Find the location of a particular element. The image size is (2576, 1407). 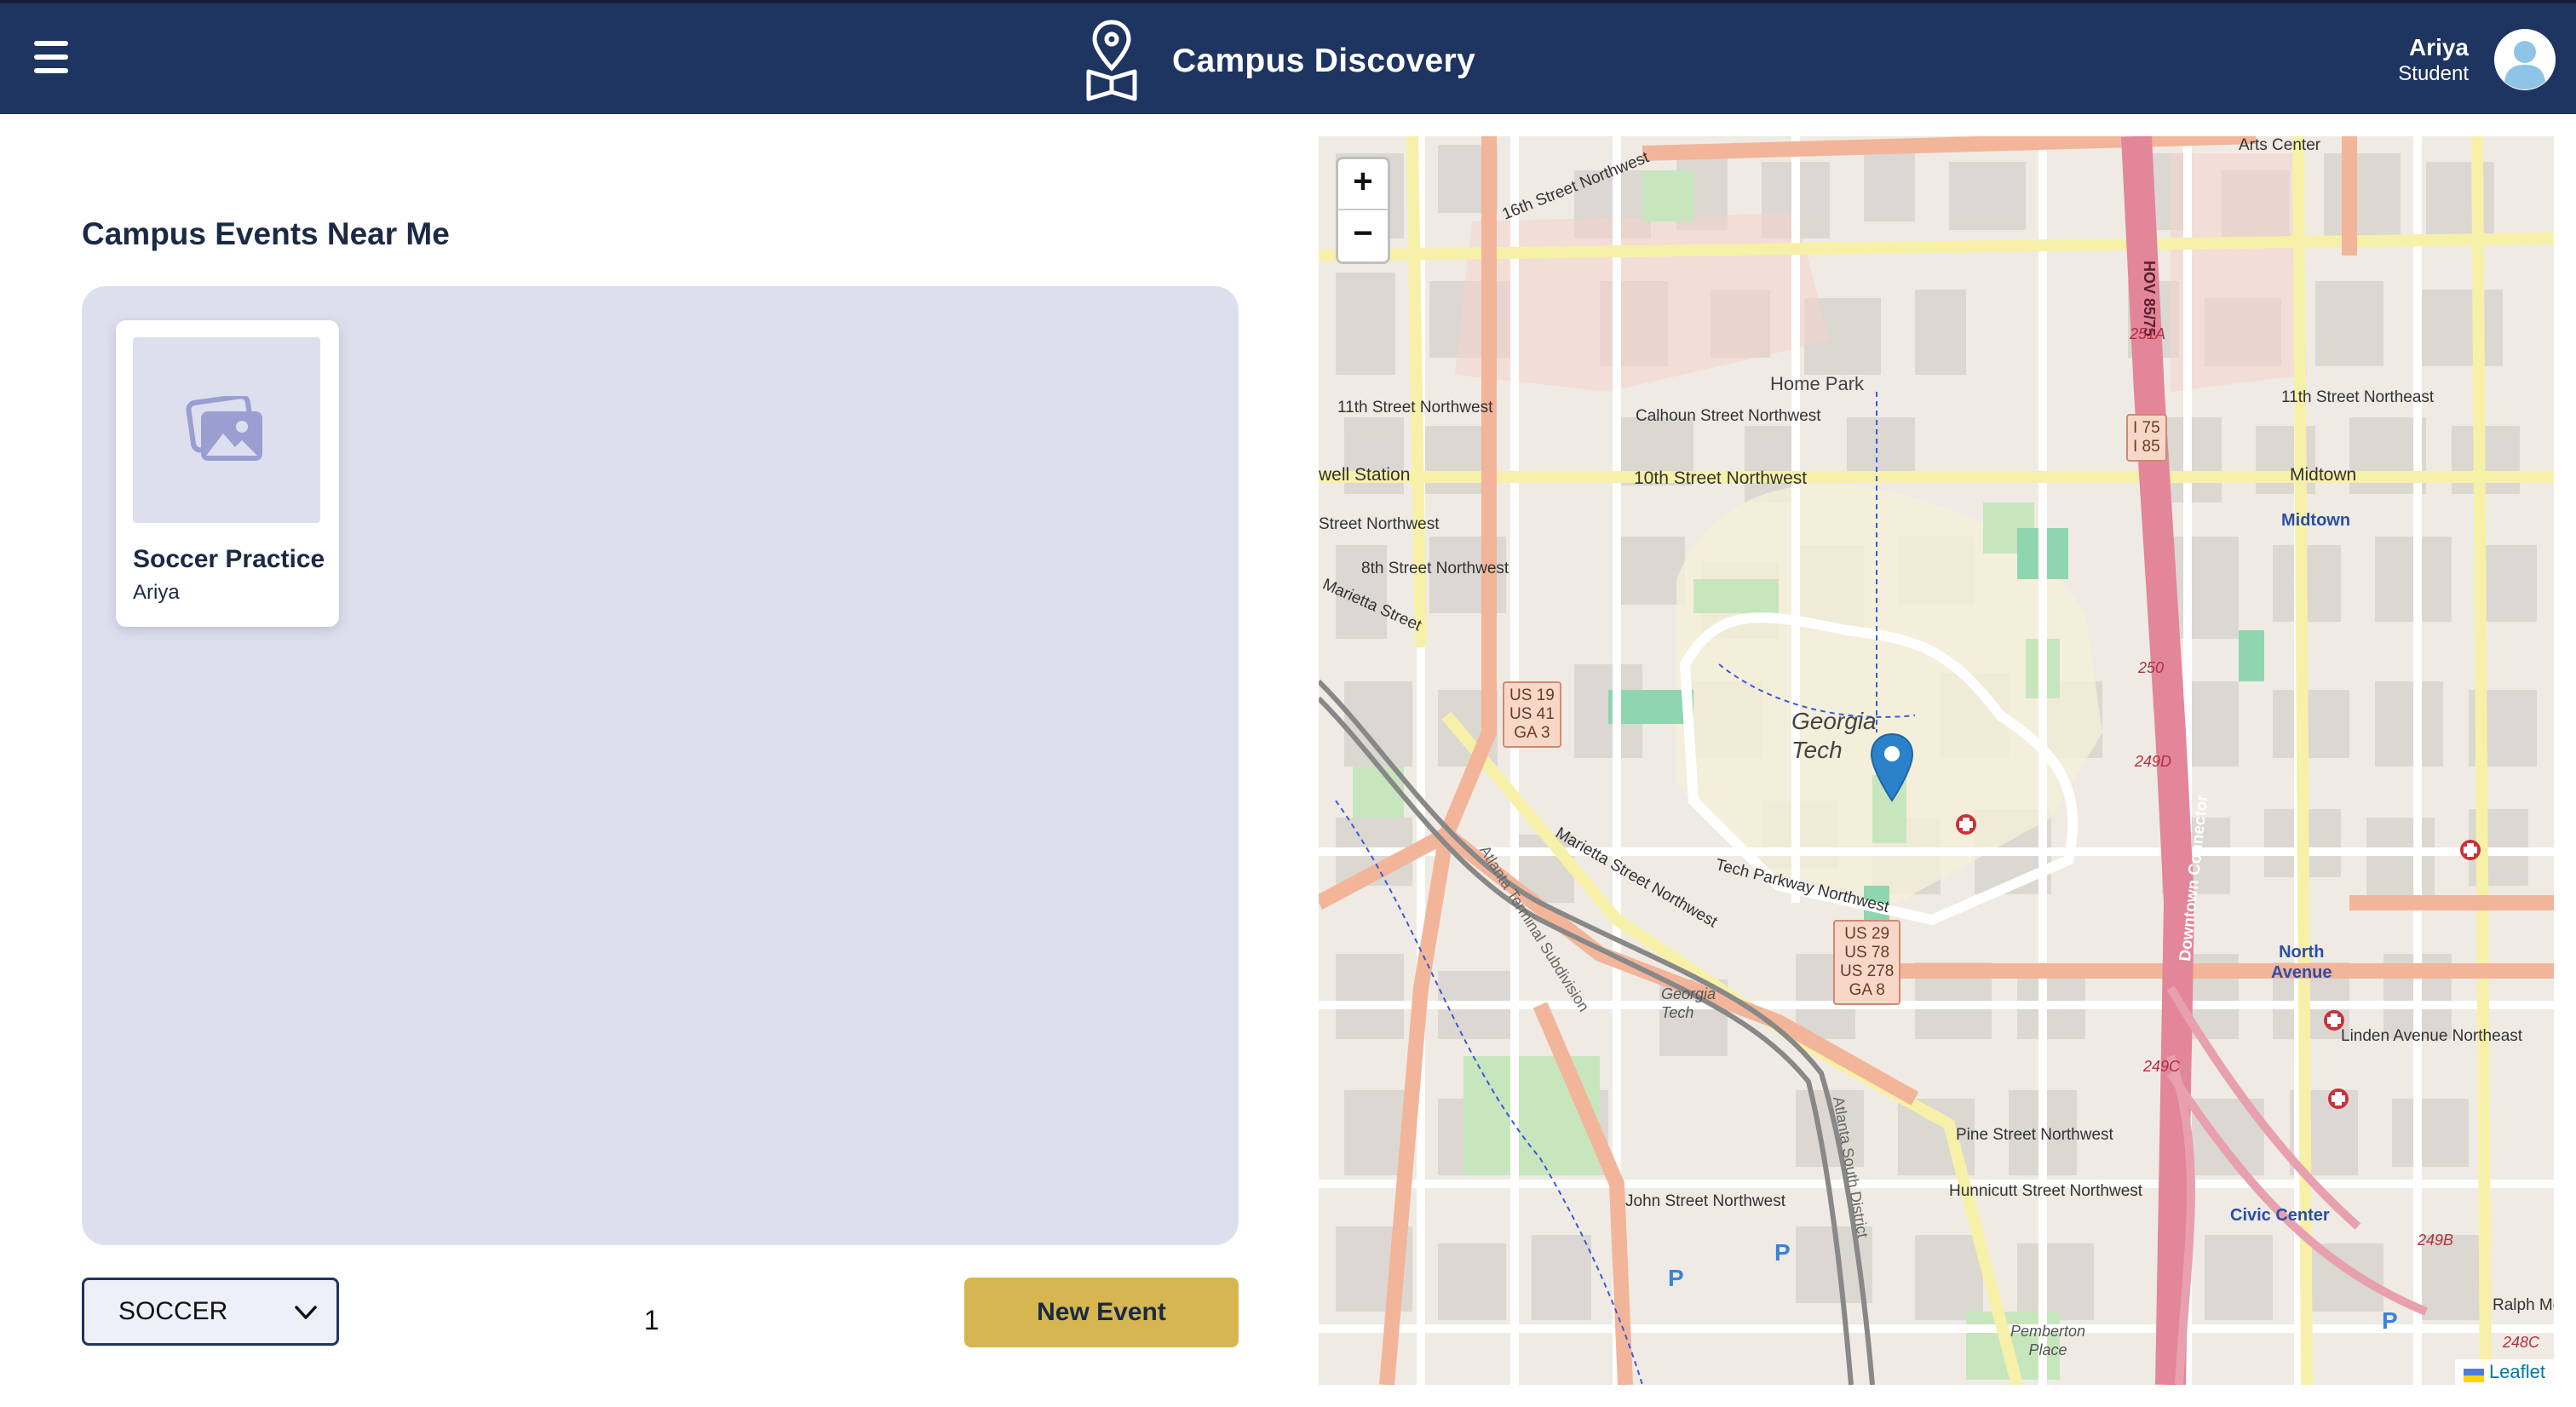

zoom-control: + − is located at coordinates (1363, 210).